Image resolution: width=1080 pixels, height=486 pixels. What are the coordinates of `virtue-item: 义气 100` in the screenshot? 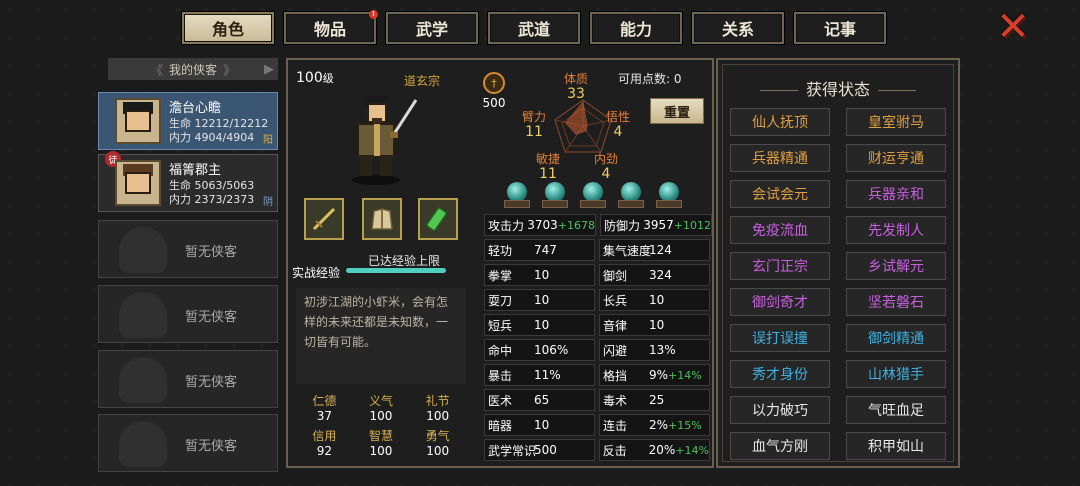 It's located at (380, 408).